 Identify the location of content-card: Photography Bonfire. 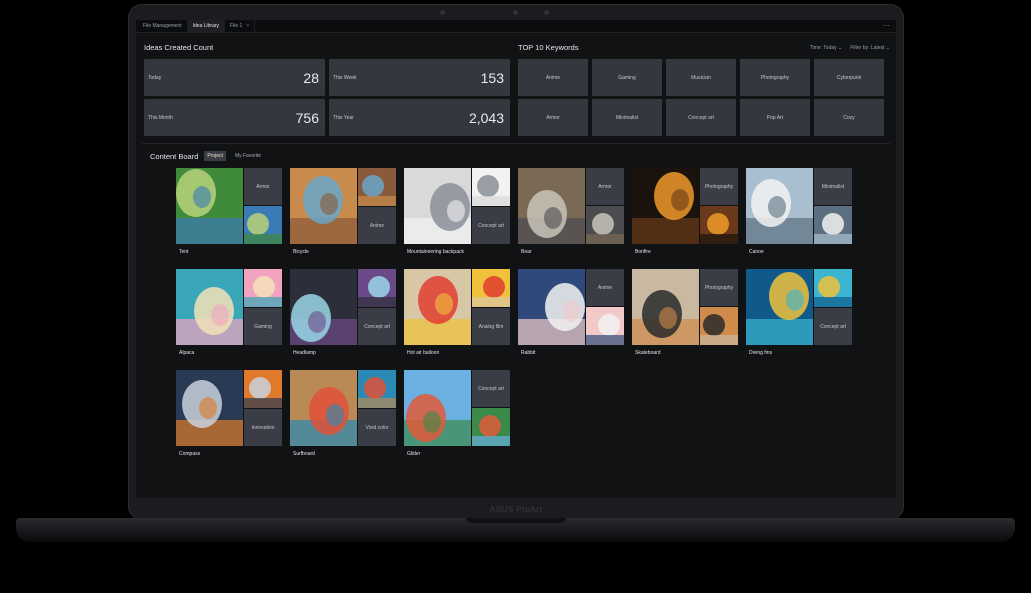
(685, 213).